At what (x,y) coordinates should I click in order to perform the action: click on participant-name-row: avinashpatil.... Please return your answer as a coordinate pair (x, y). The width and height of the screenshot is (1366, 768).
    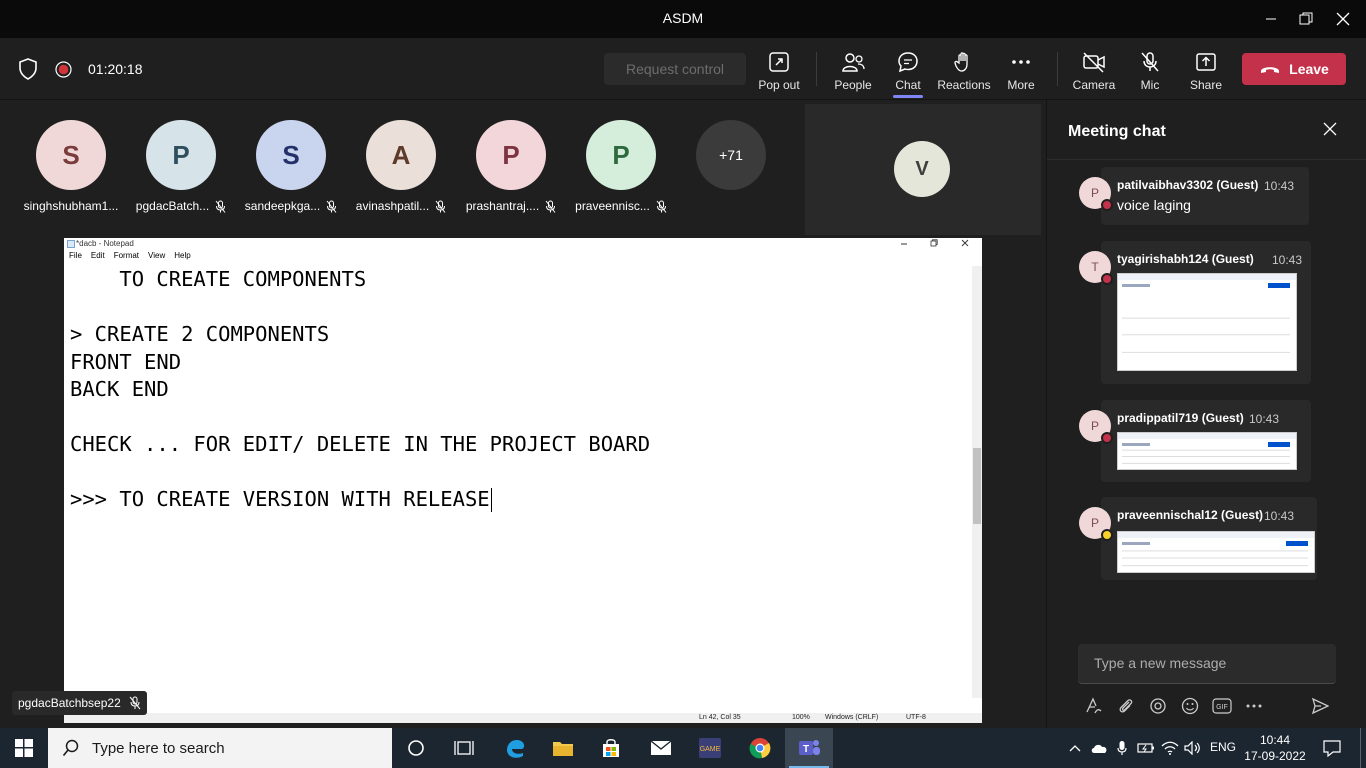
    Looking at the image, I should click on (401, 206).